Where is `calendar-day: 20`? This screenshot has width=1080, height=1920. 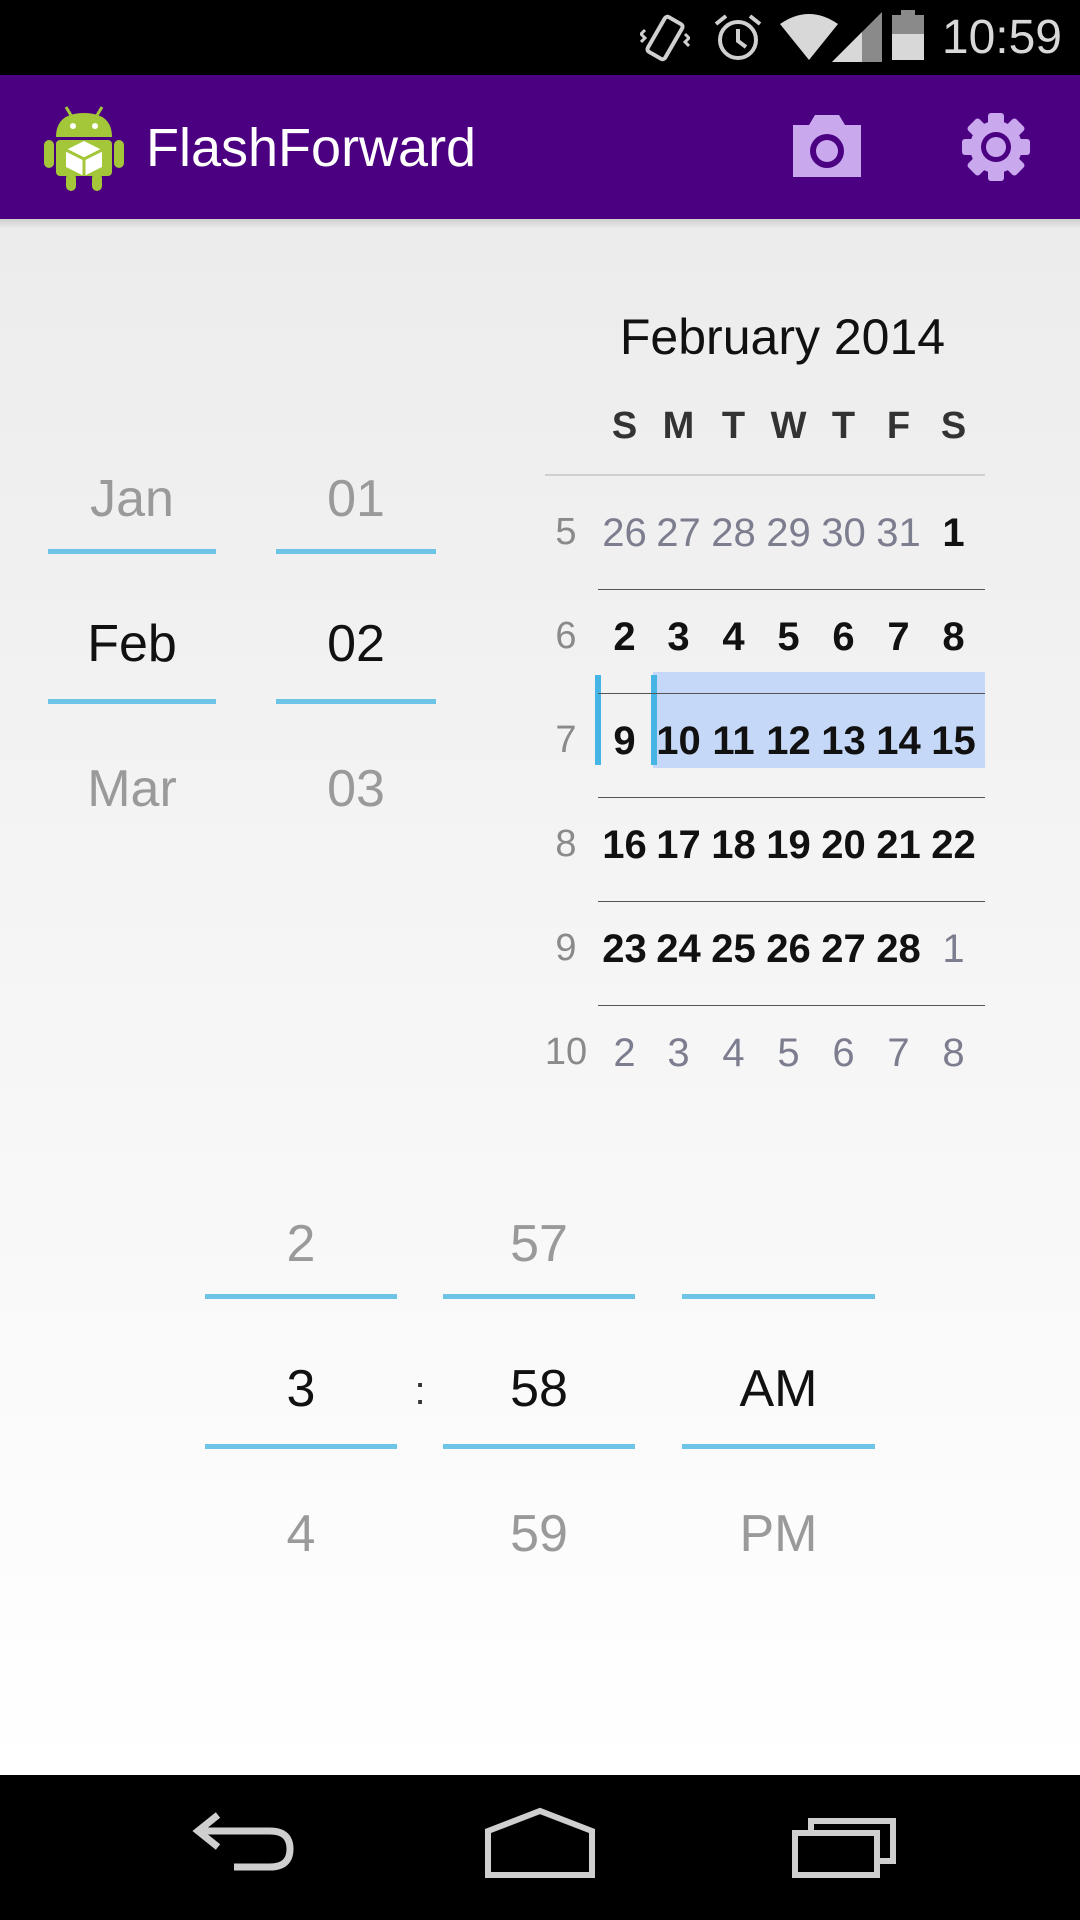 calendar-day: 20 is located at coordinates (843, 845).